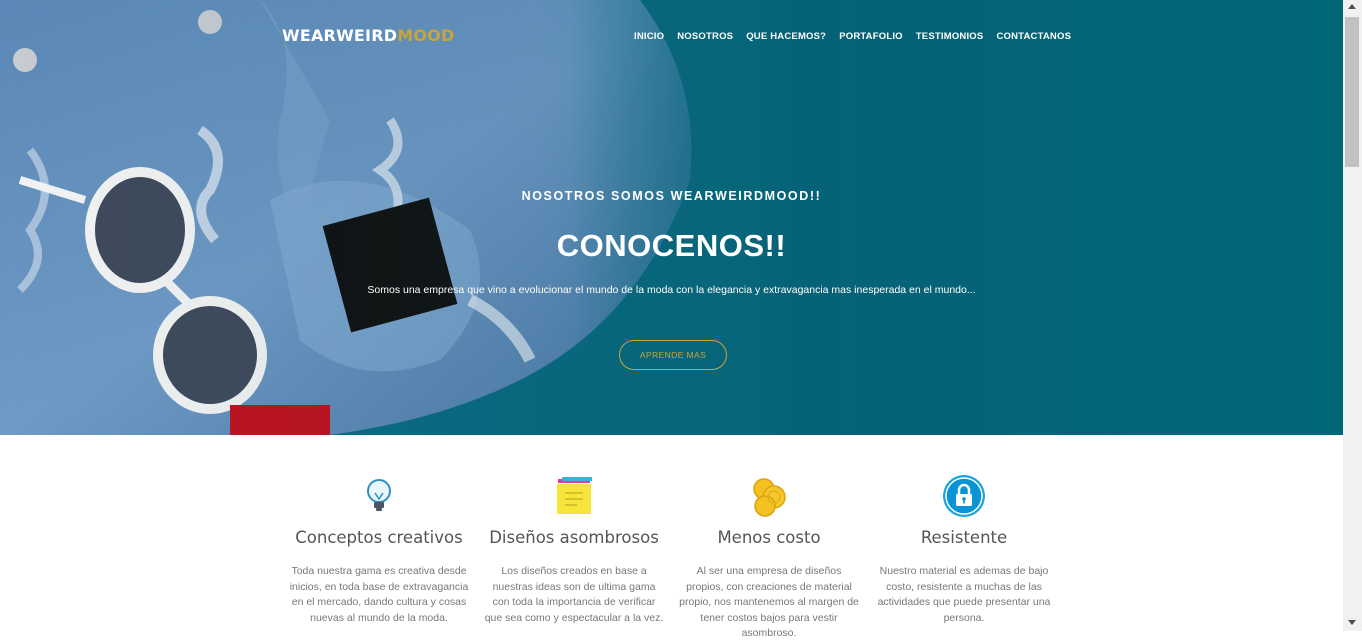 The image size is (1362, 642). Describe the element at coordinates (340, 35) in the screenshot. I see `brand-name-main: WEARWEIRD` at that location.